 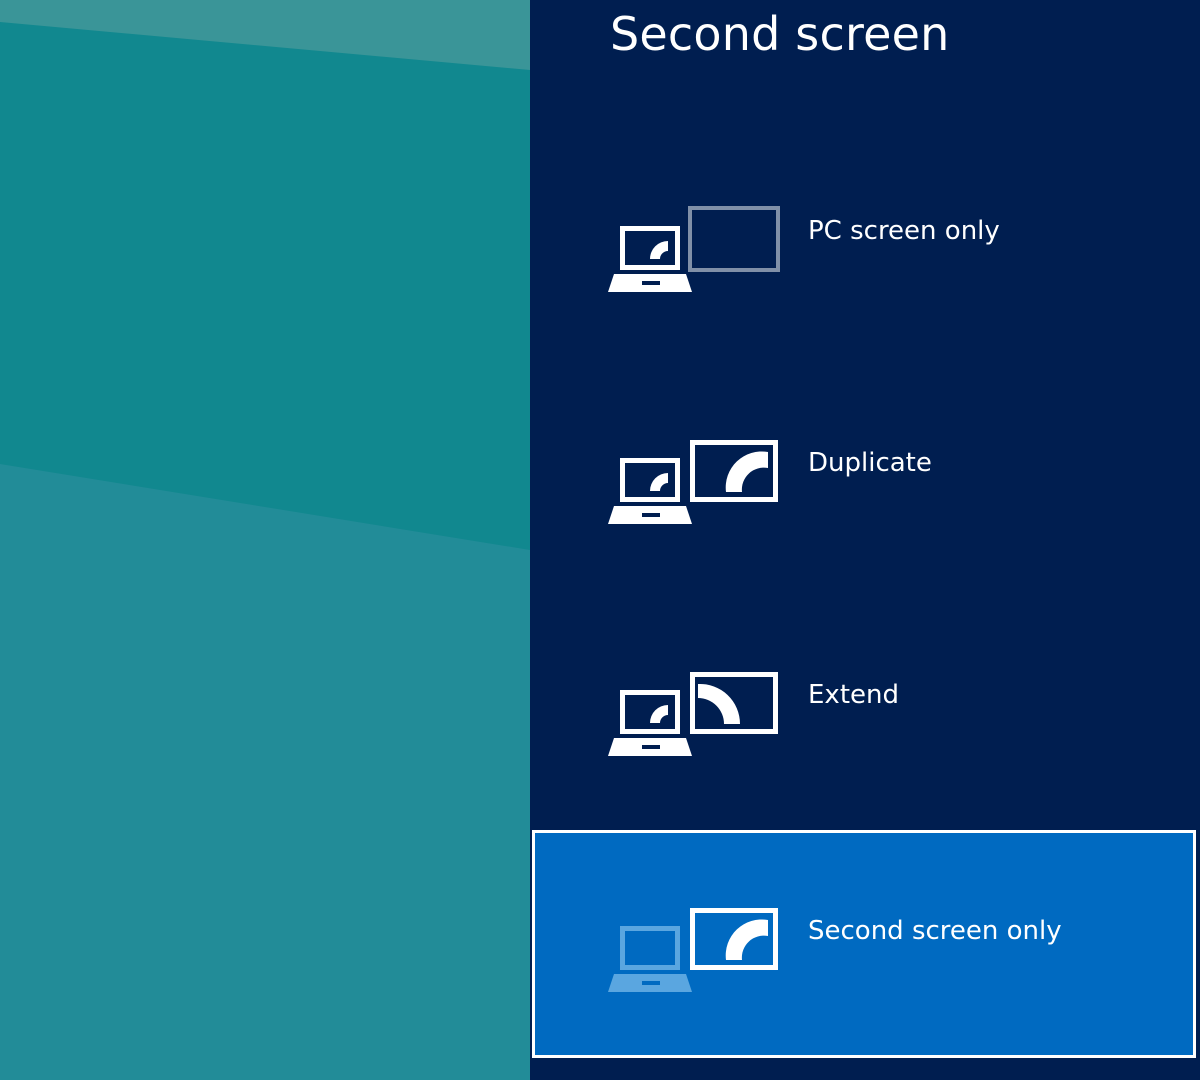 I want to click on option-pc-screen-only: PC screen only, so click(x=864, y=232).